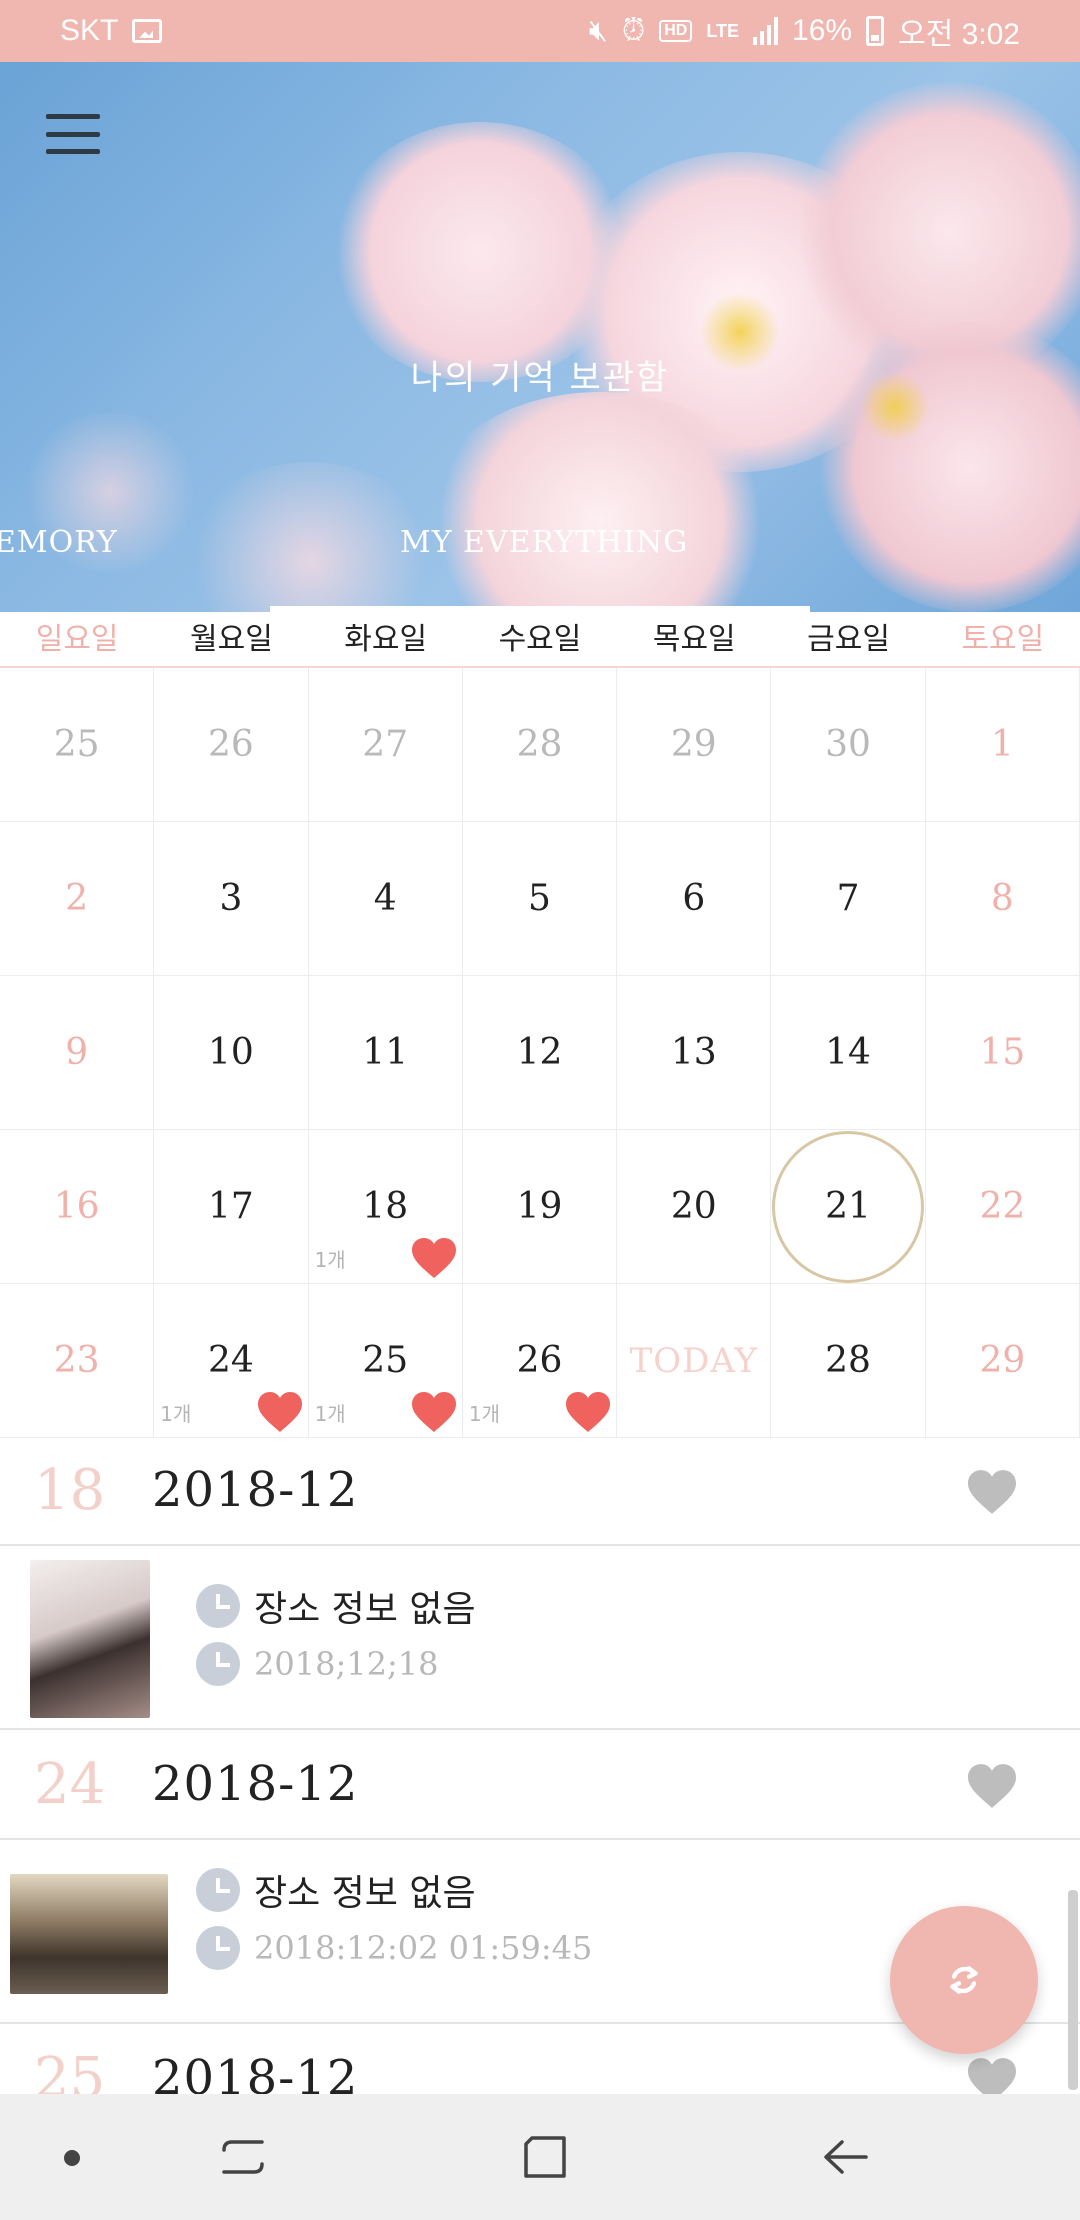  What do you see at coordinates (1002, 1053) in the screenshot?
I see `calendar-day: 15` at bounding box center [1002, 1053].